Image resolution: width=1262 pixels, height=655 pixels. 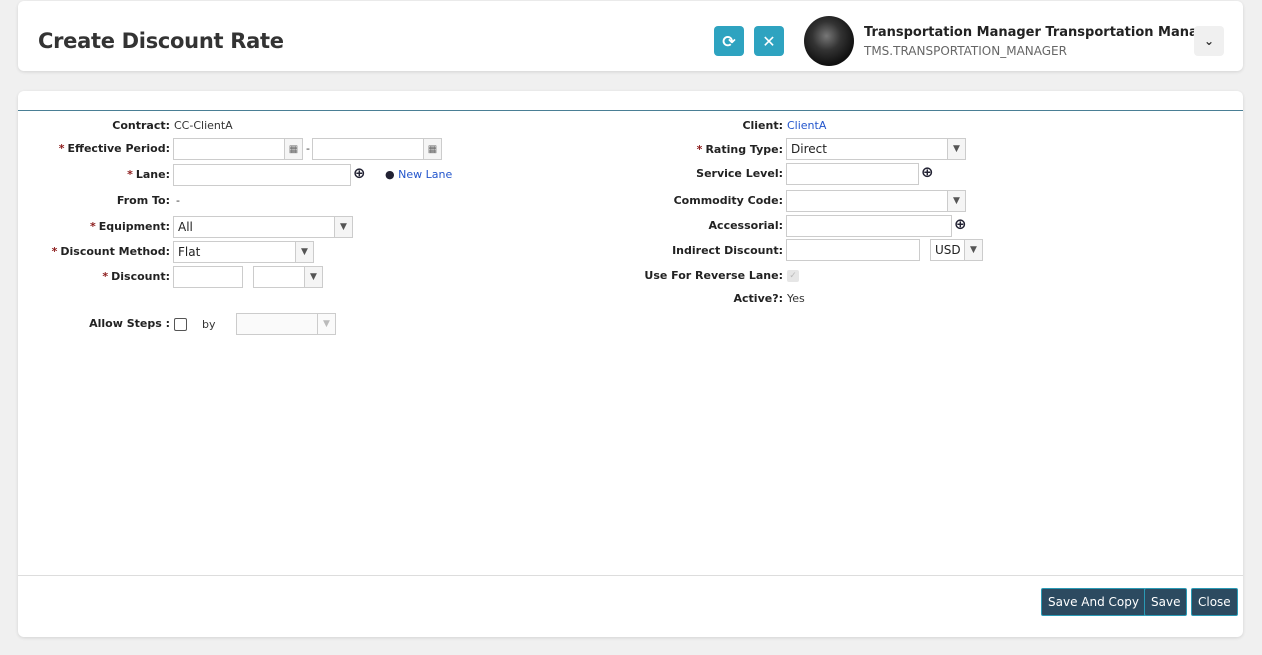 I want to click on rating-type-select: Direct ▼, so click(x=876, y=149).